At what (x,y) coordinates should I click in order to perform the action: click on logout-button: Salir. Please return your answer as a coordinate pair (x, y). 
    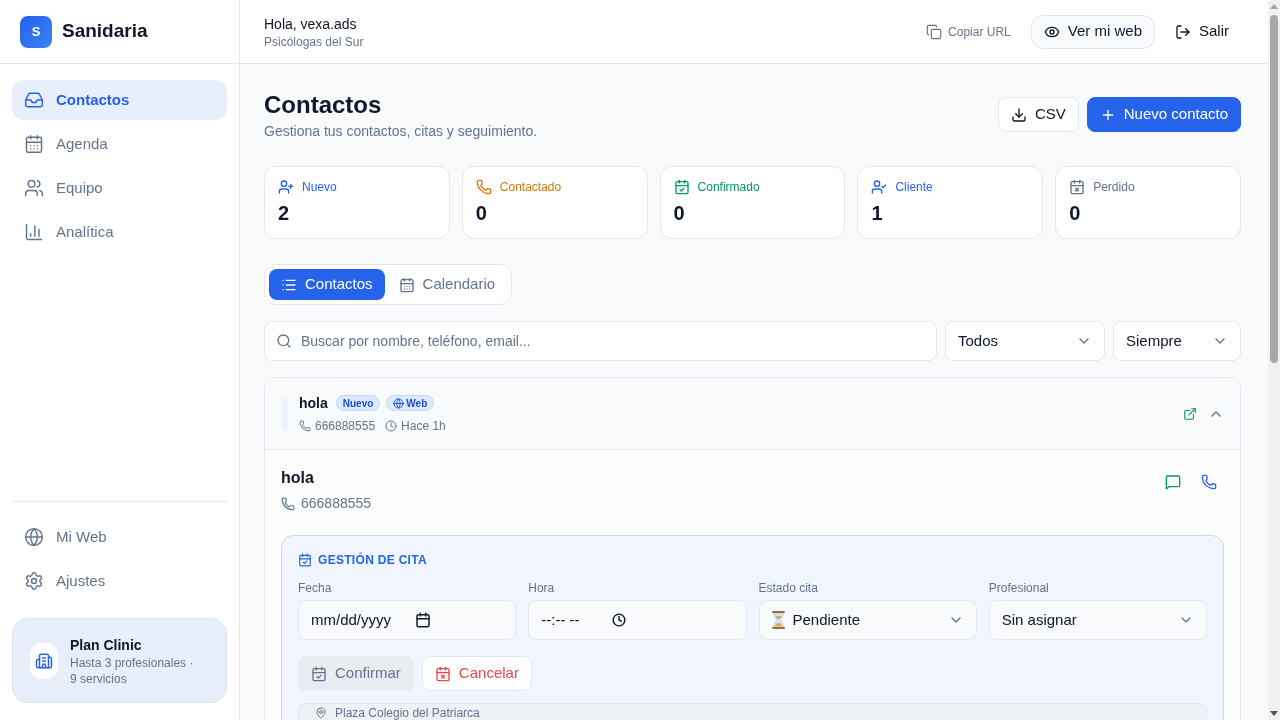
    Looking at the image, I should click on (1202, 31).